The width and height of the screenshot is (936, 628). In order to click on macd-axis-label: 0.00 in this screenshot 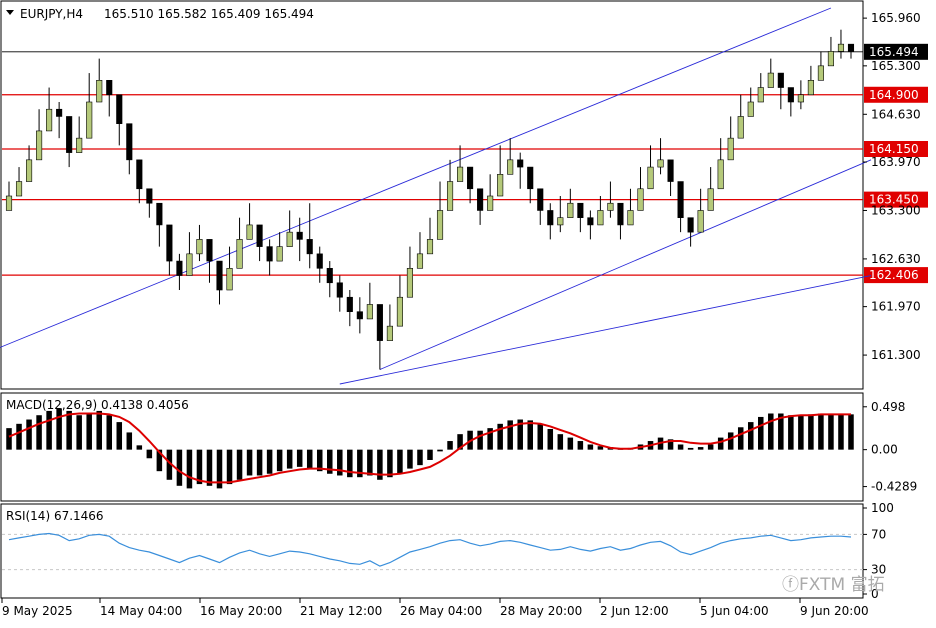, I will do `click(884, 450)`.